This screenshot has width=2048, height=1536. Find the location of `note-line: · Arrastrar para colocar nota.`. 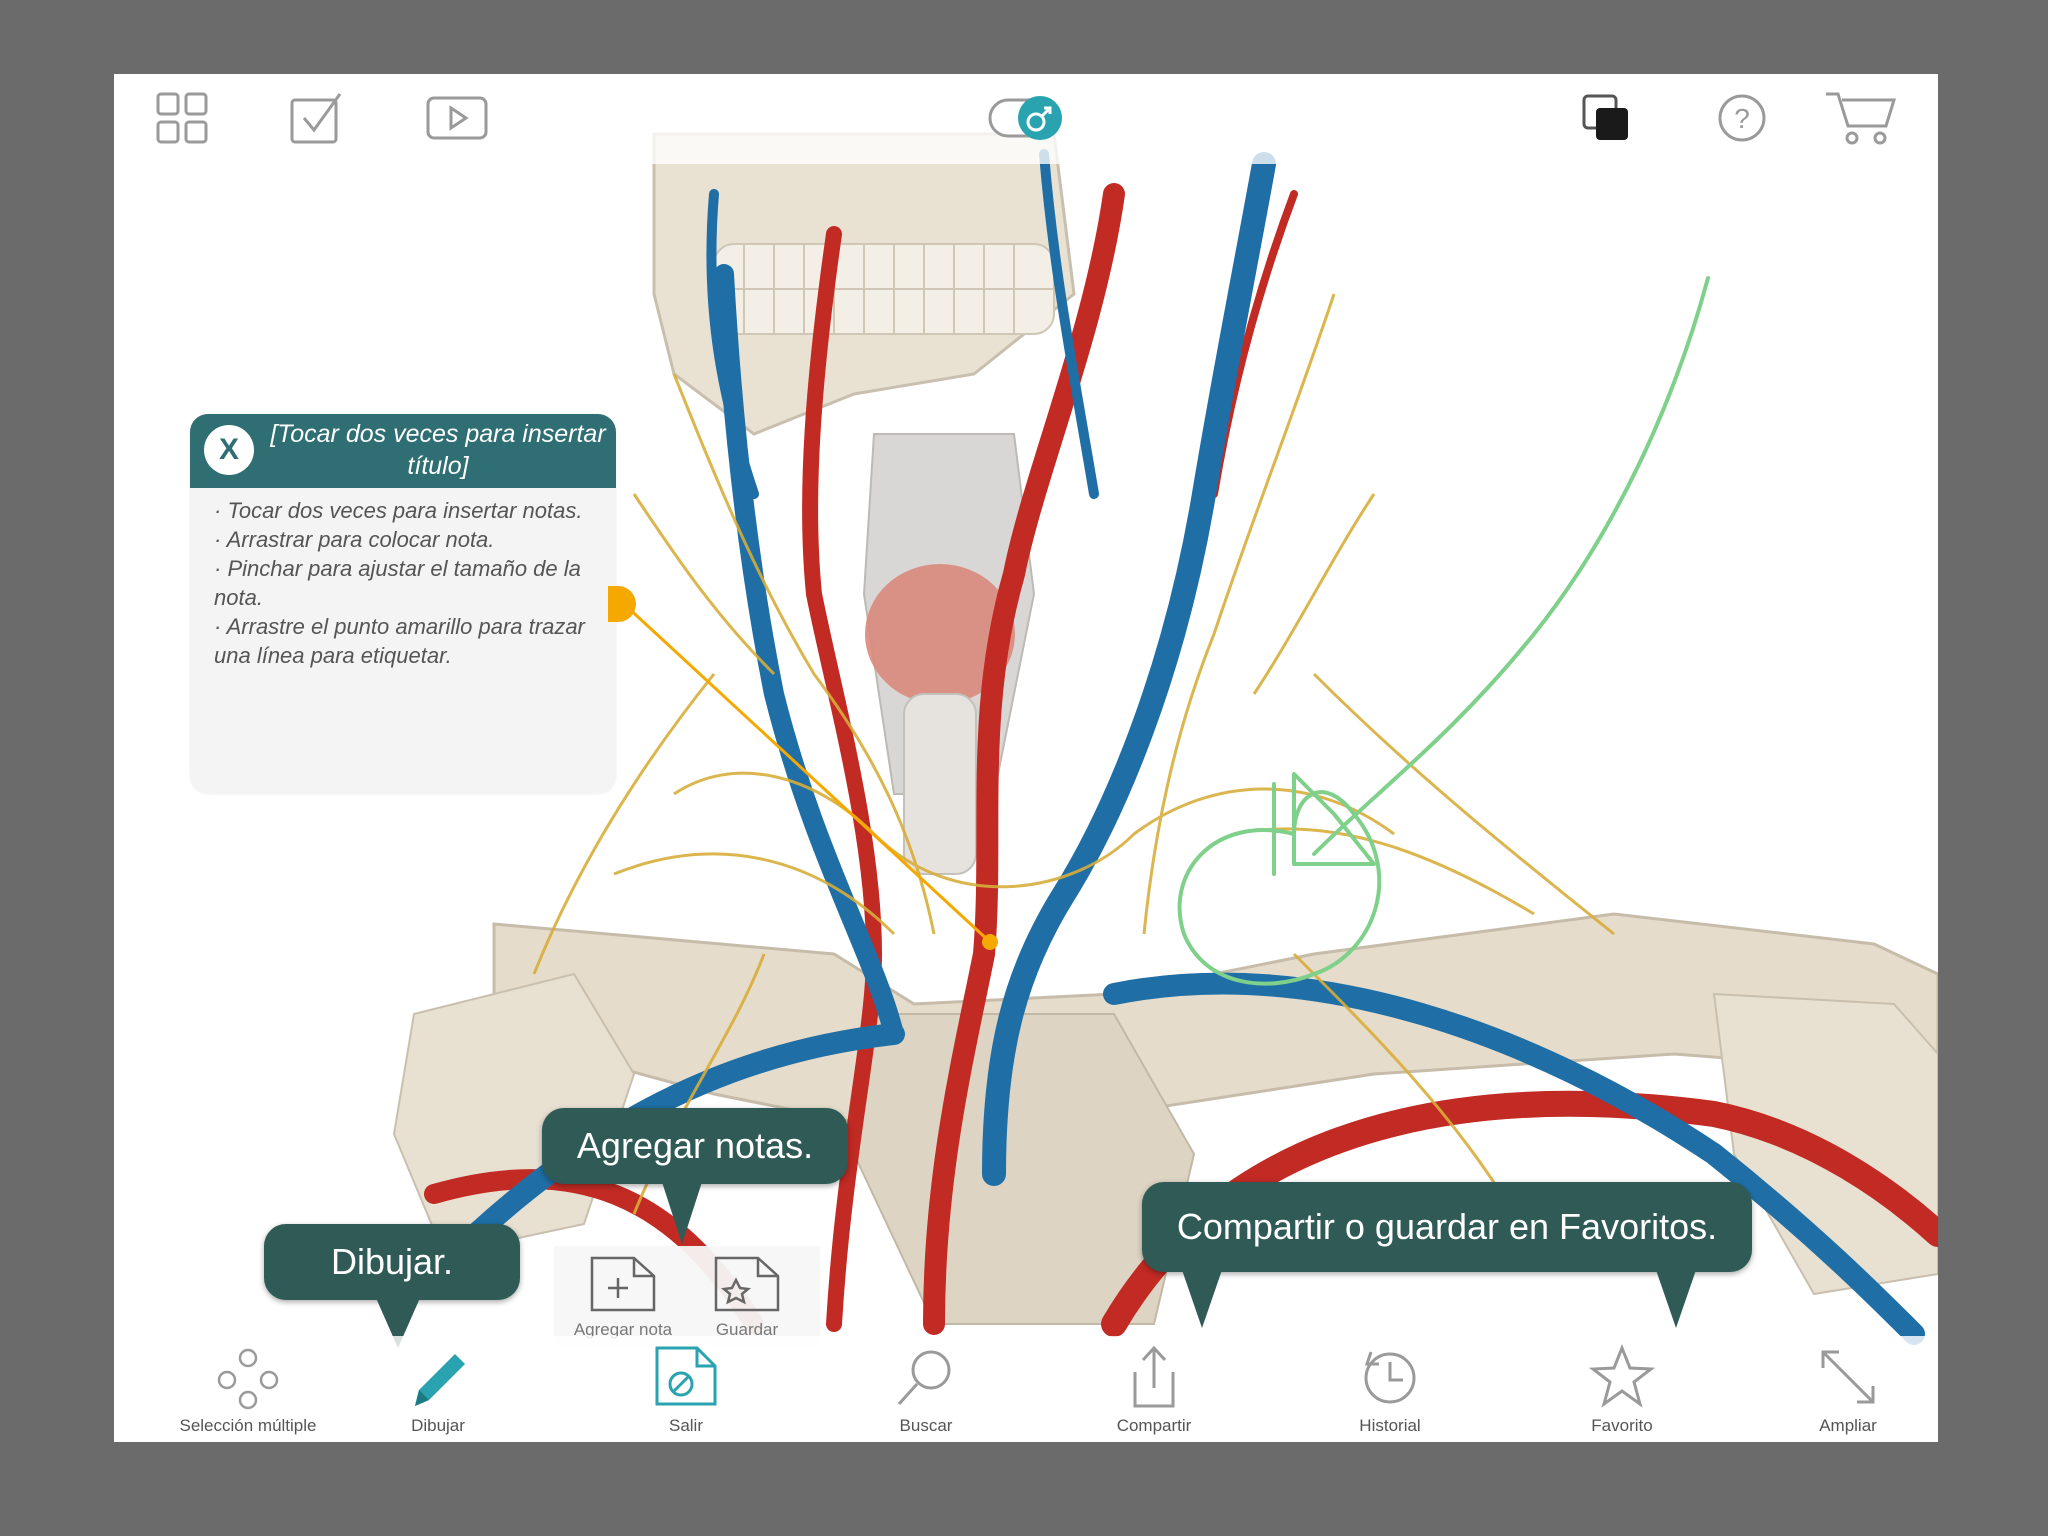

note-line: · Arrastrar para colocar nota. is located at coordinates (354, 539).